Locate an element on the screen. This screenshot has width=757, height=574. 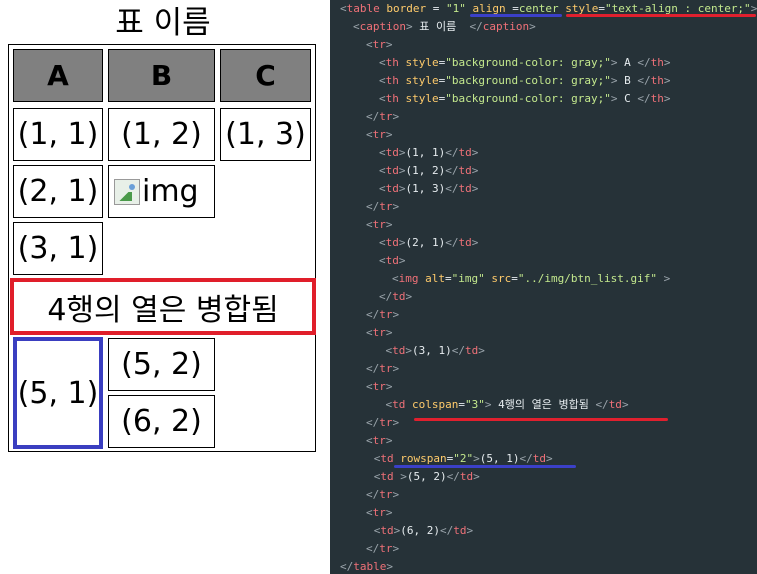
rowspan-merged-cell: (5, 1) is located at coordinates (58, 393).